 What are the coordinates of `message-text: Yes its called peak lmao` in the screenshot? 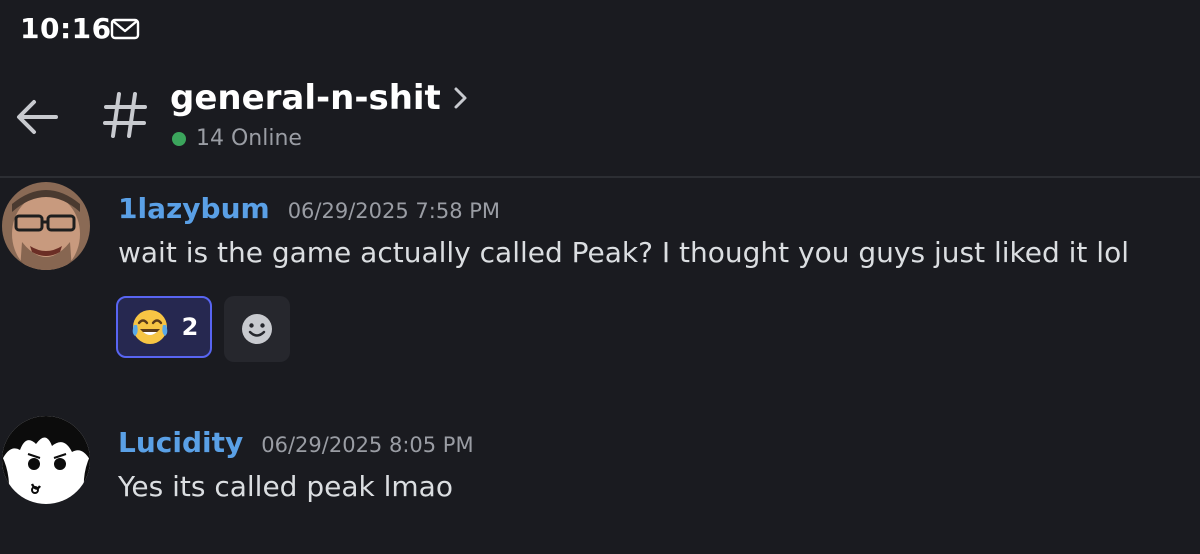 It's located at (285, 486).